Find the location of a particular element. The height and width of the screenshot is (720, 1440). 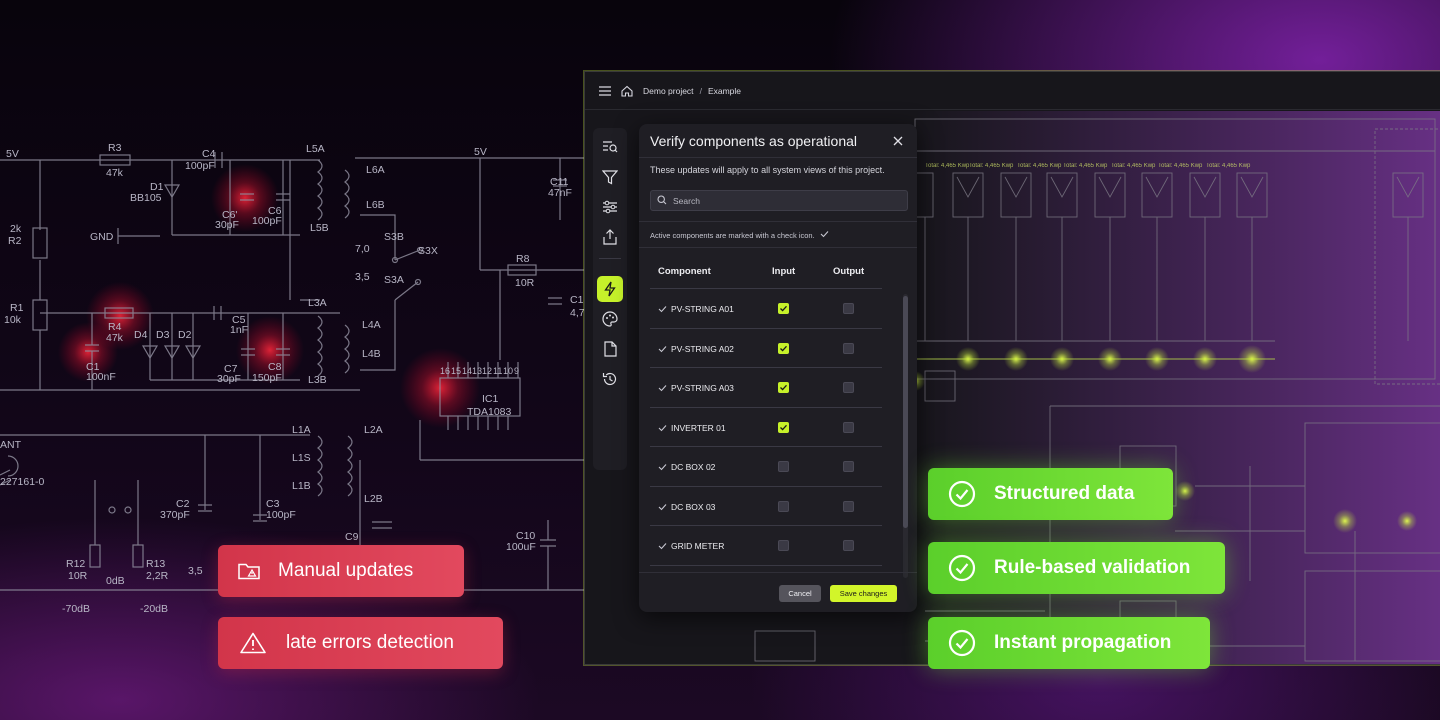

svg-text: L6A is located at coordinates (375, 170).